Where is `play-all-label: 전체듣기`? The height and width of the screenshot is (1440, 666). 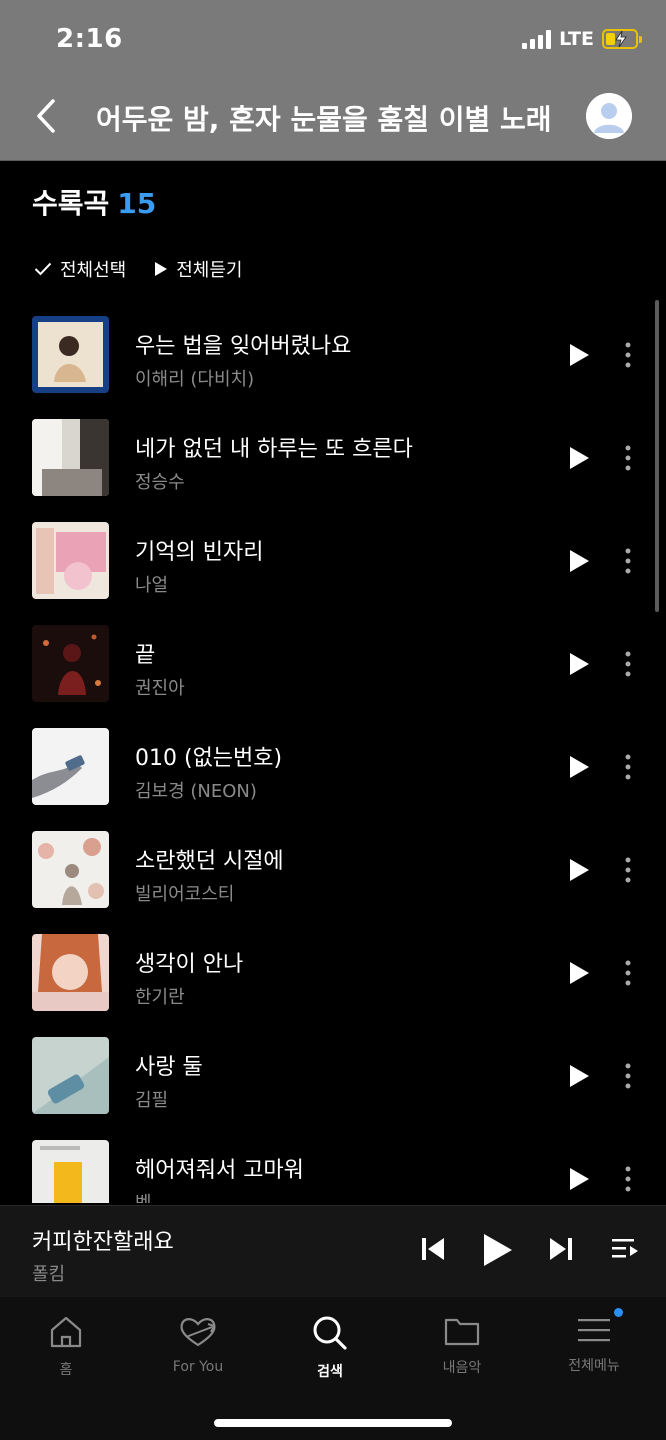
play-all-label: 전체듣기 is located at coordinates (209, 270).